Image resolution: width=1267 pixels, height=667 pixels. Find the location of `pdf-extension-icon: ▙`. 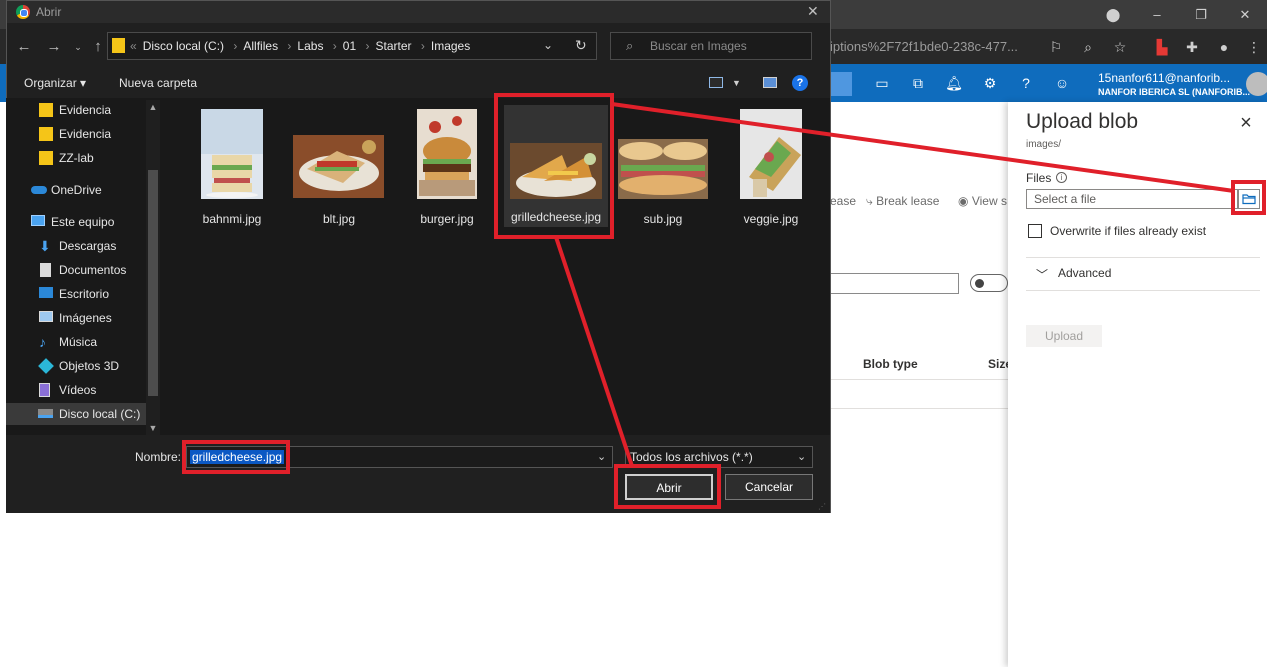

pdf-extension-icon: ▙ is located at coordinates (1162, 47).